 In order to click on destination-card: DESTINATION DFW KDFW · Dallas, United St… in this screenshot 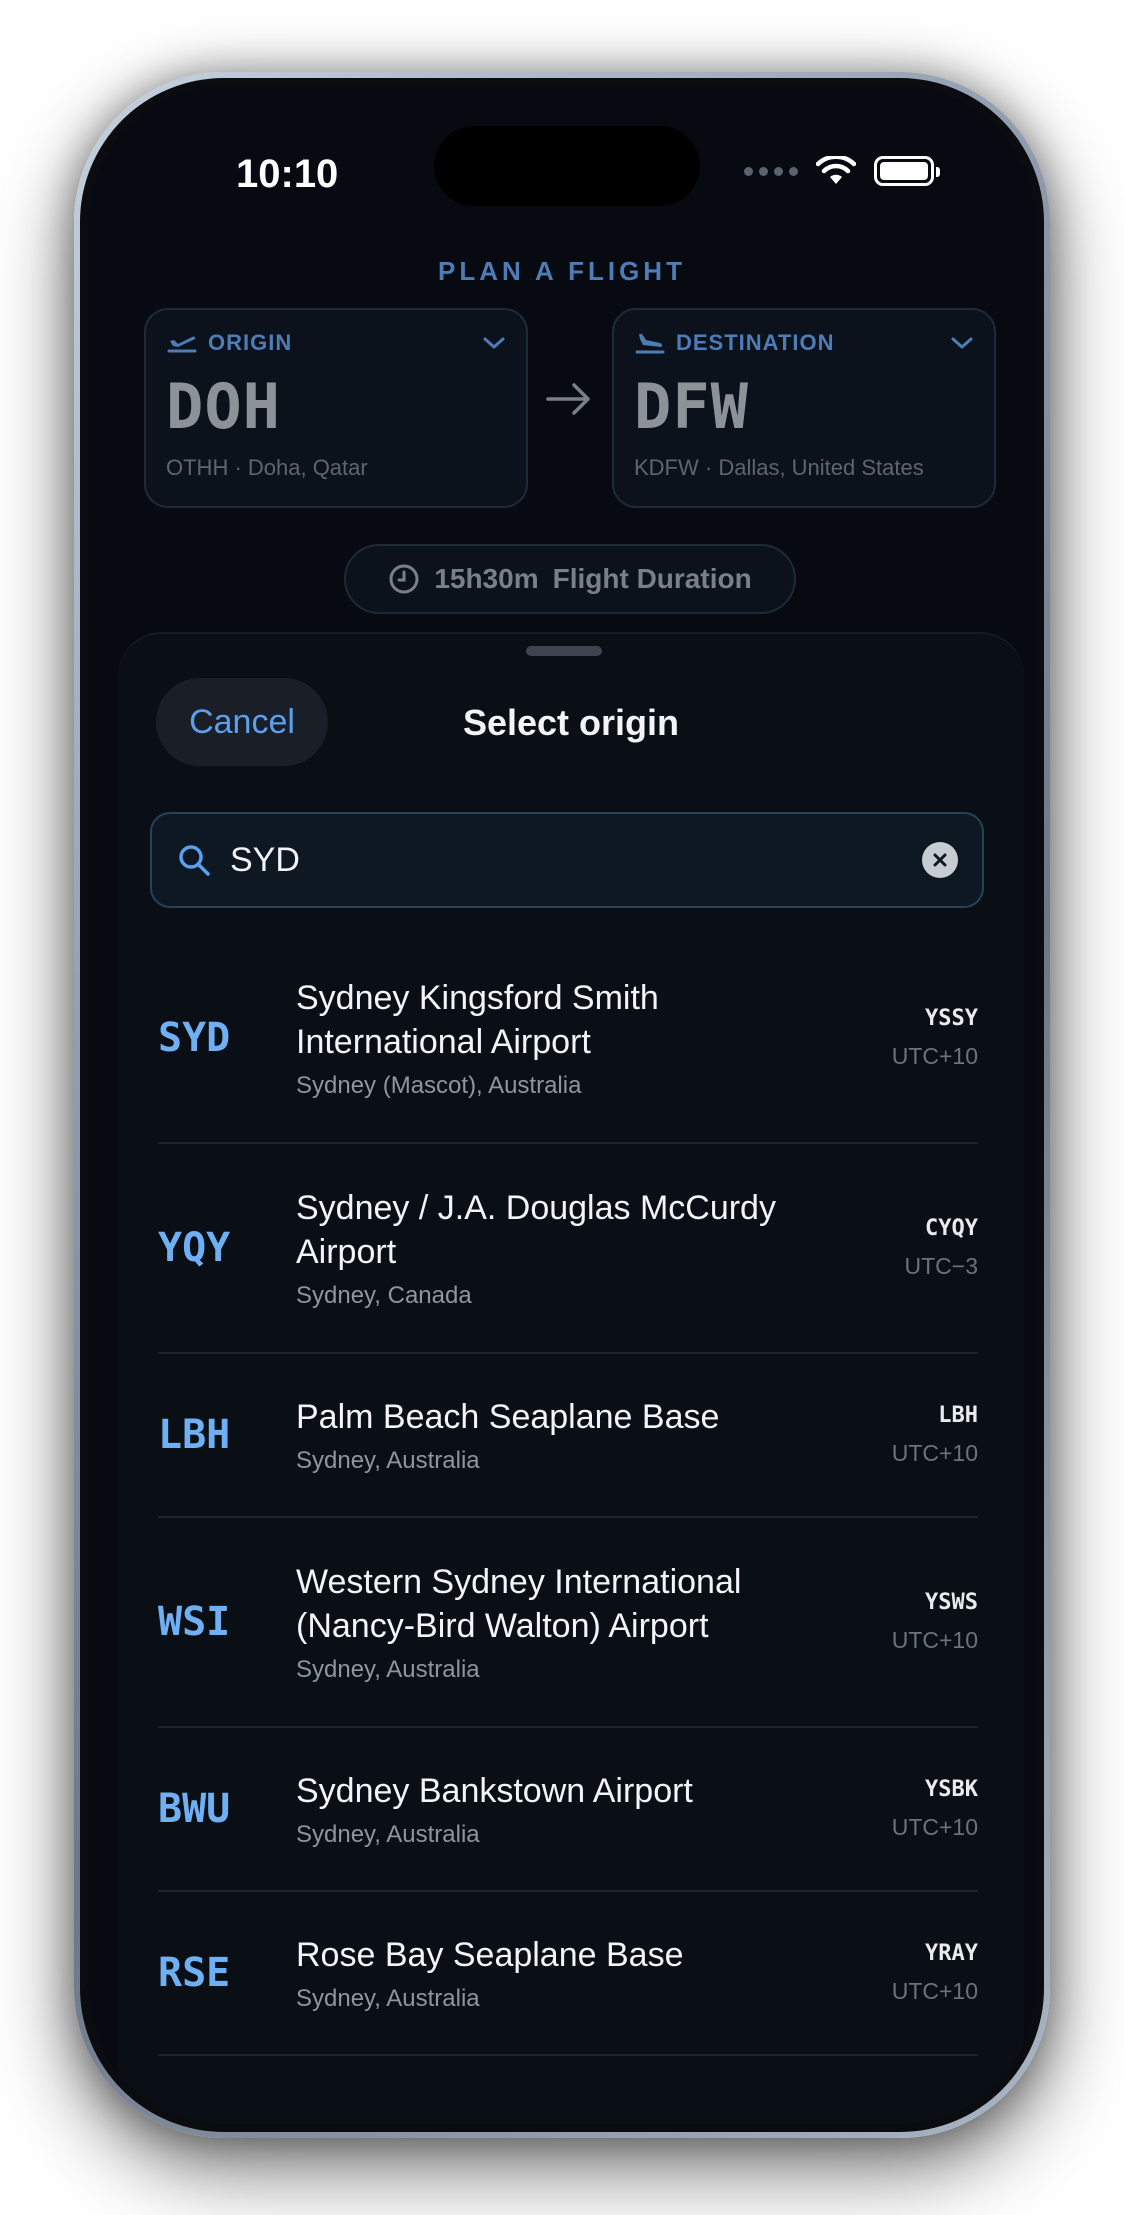, I will do `click(804, 408)`.